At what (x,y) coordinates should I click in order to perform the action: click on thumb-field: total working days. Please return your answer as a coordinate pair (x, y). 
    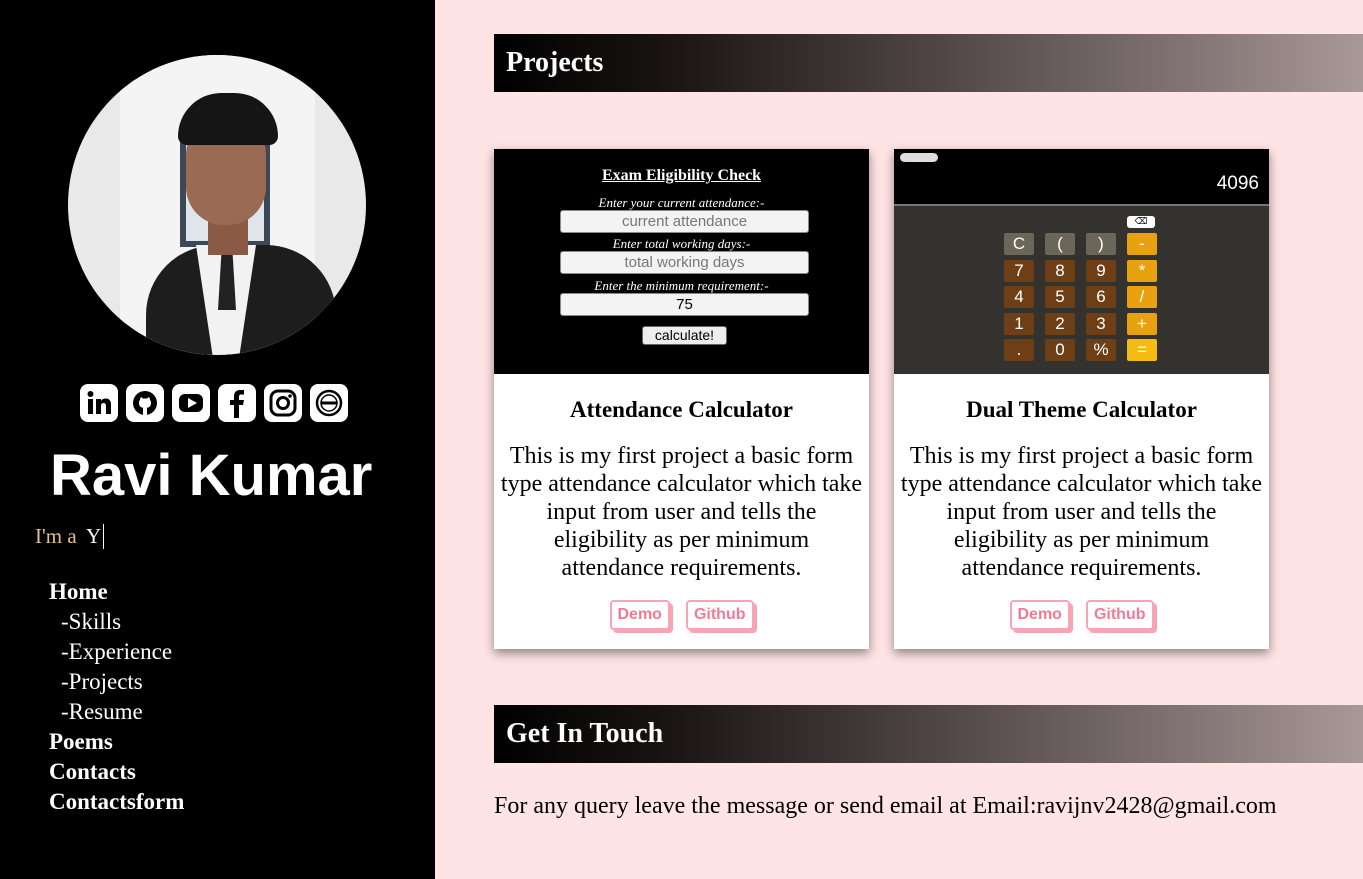
    Looking at the image, I should click on (684, 262).